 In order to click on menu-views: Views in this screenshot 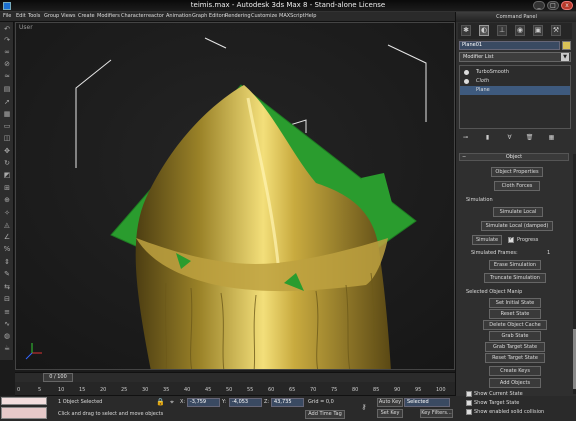, I will do `click(68, 16)`.